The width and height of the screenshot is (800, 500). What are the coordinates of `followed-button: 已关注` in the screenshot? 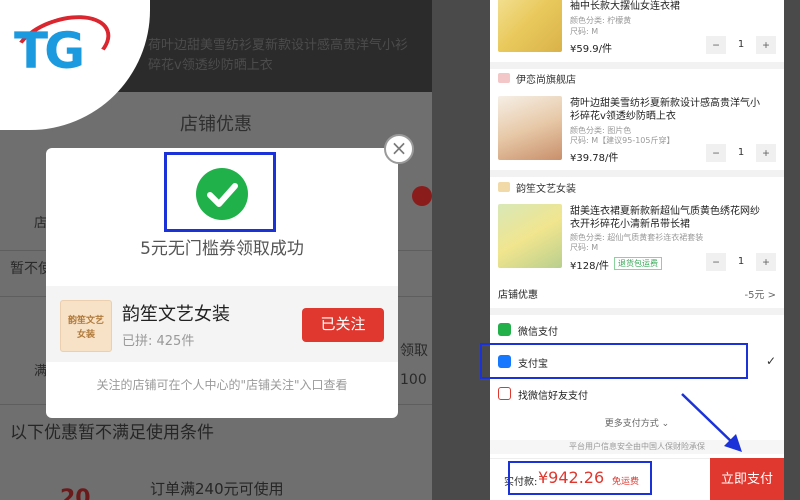 It's located at (343, 325).